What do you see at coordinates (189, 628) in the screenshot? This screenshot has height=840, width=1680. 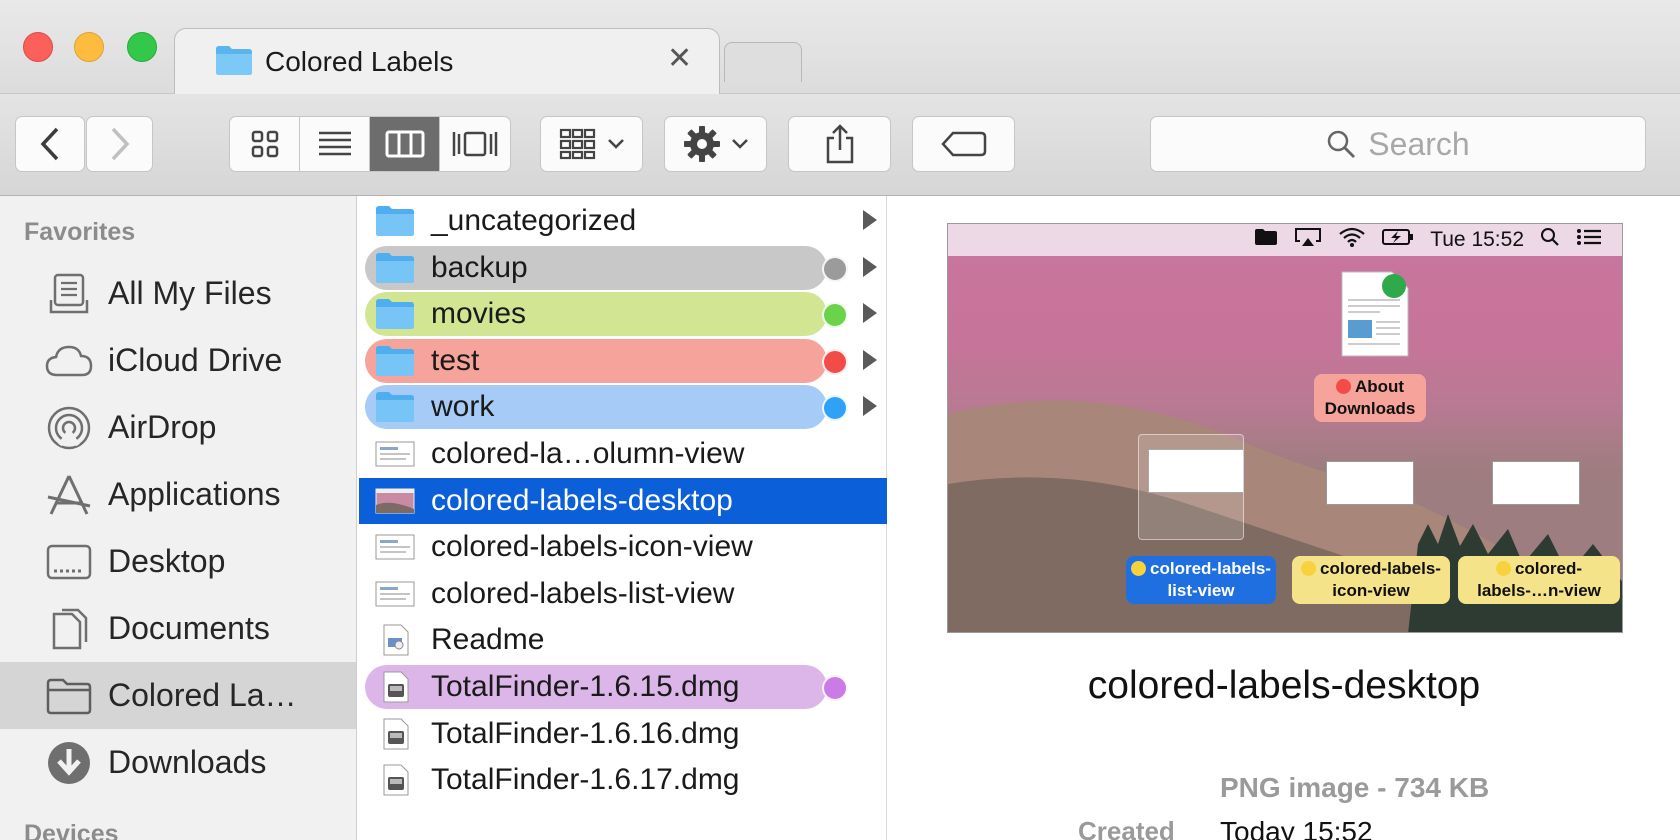 I see `sidebar-item-label: Documents` at bounding box center [189, 628].